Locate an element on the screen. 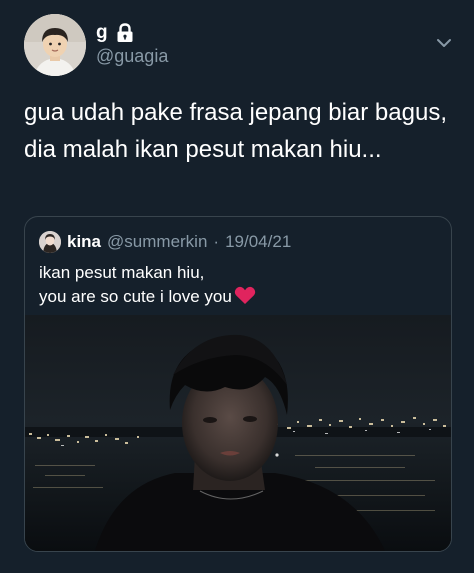 This screenshot has width=474, height=573. author-name-row: g is located at coordinates (115, 33).